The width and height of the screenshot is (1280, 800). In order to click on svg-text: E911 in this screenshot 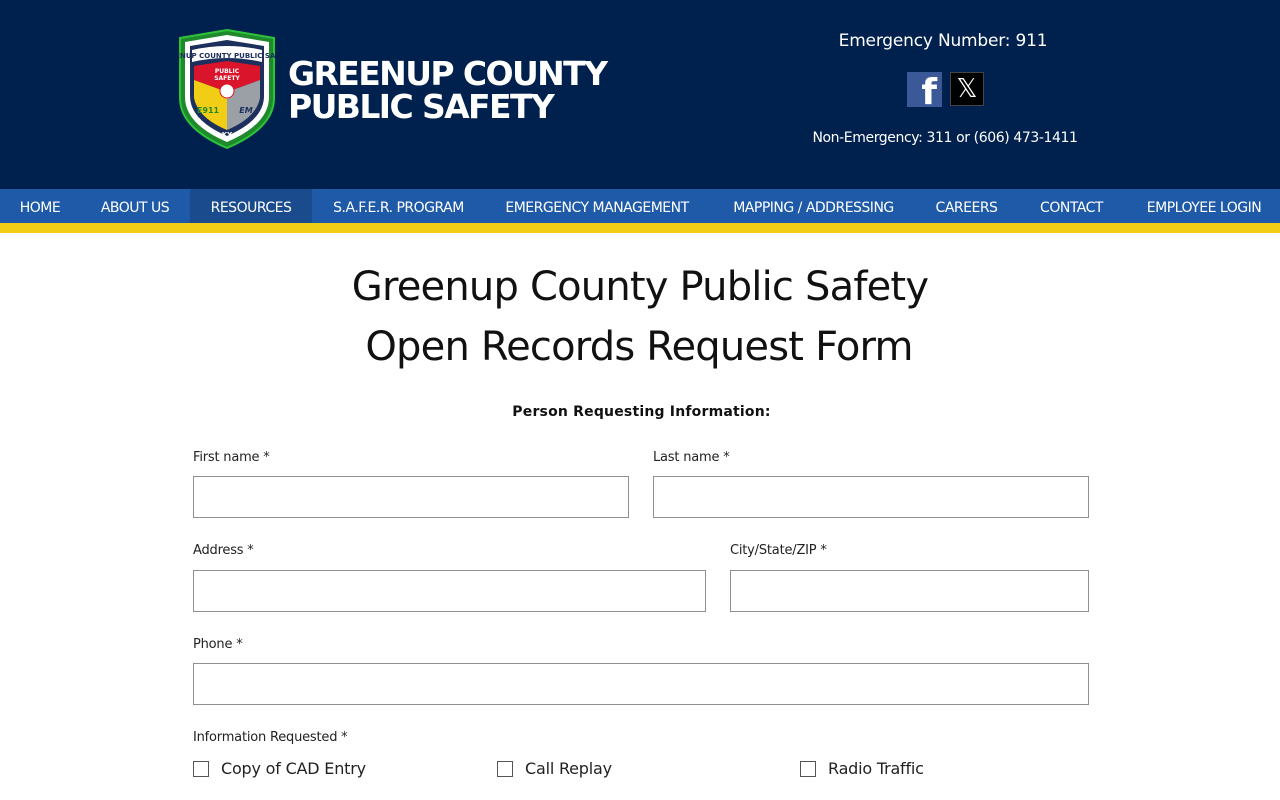, I will do `click(208, 110)`.